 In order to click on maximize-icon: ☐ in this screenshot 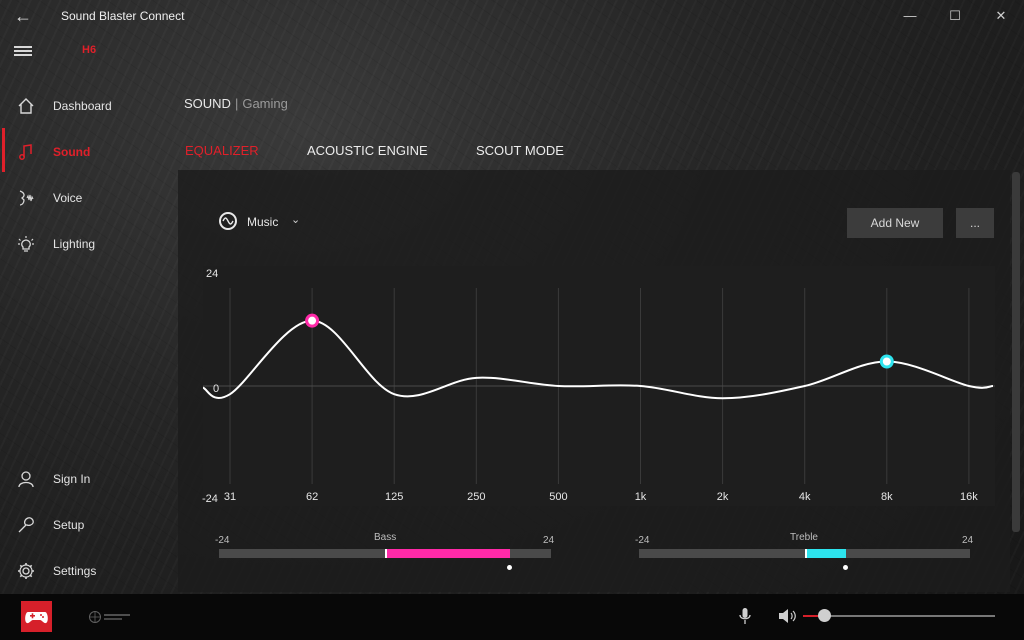, I will do `click(955, 16)`.